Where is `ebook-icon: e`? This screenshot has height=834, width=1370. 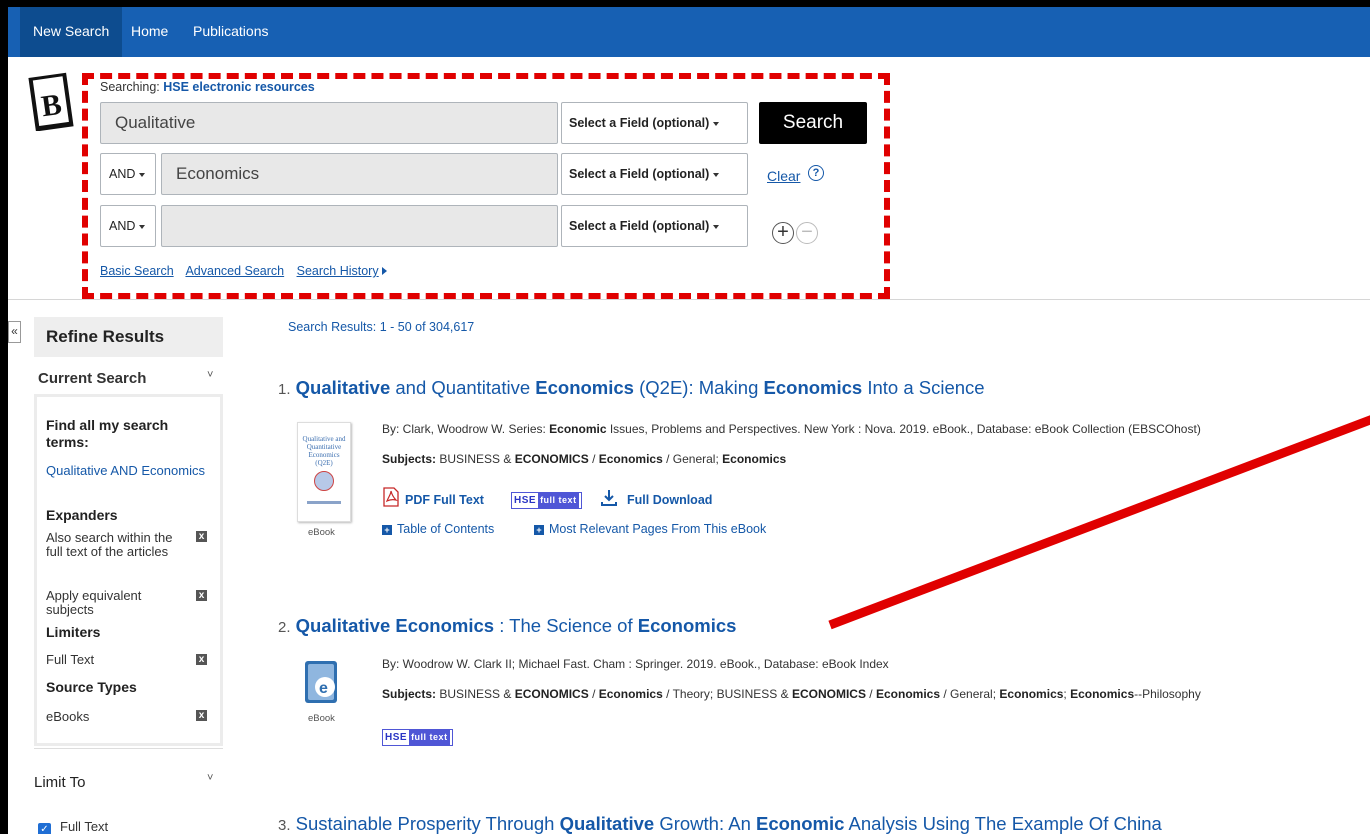 ebook-icon: e is located at coordinates (321, 682).